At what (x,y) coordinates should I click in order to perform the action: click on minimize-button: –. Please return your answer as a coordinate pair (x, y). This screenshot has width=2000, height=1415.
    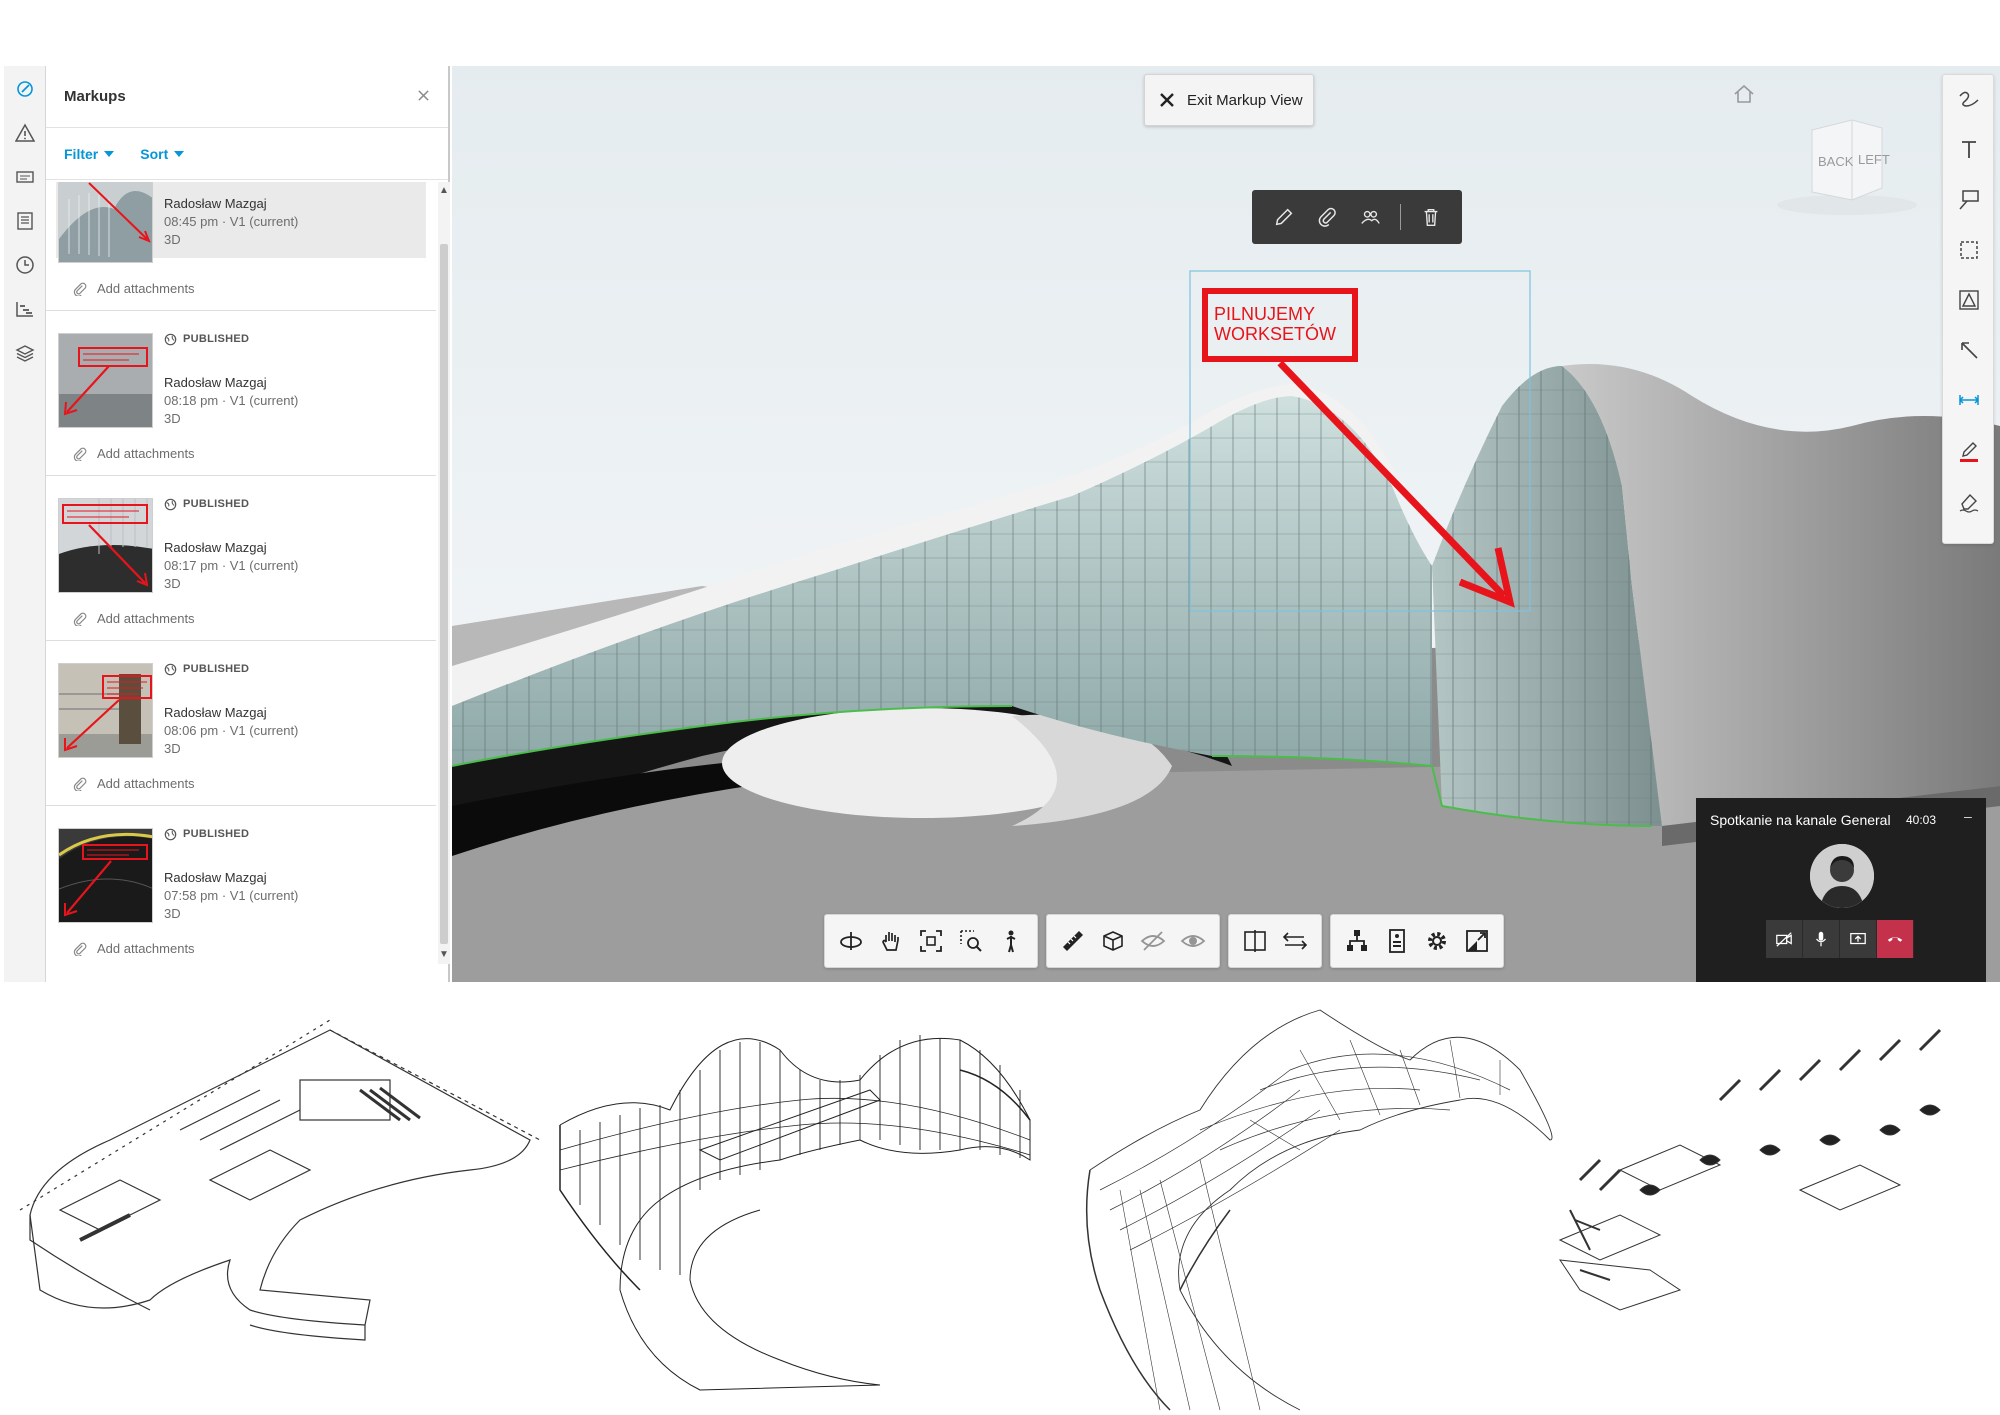
    Looking at the image, I should click on (1968, 816).